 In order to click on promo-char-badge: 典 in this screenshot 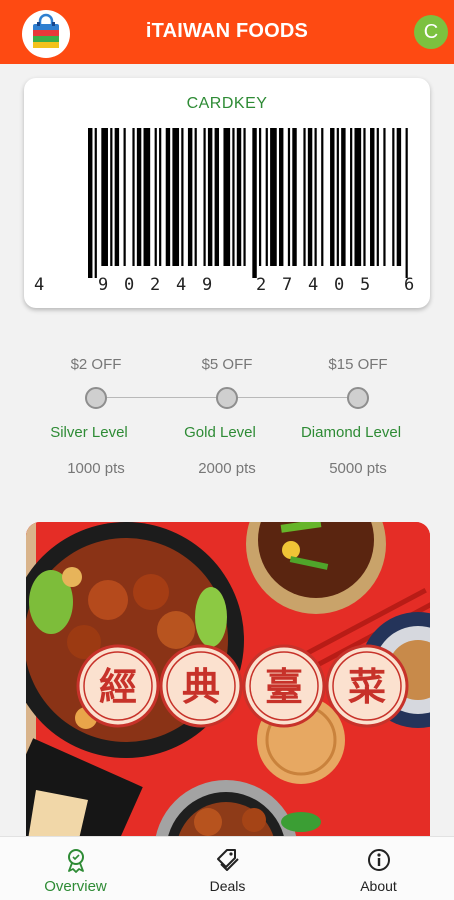, I will do `click(201, 686)`.